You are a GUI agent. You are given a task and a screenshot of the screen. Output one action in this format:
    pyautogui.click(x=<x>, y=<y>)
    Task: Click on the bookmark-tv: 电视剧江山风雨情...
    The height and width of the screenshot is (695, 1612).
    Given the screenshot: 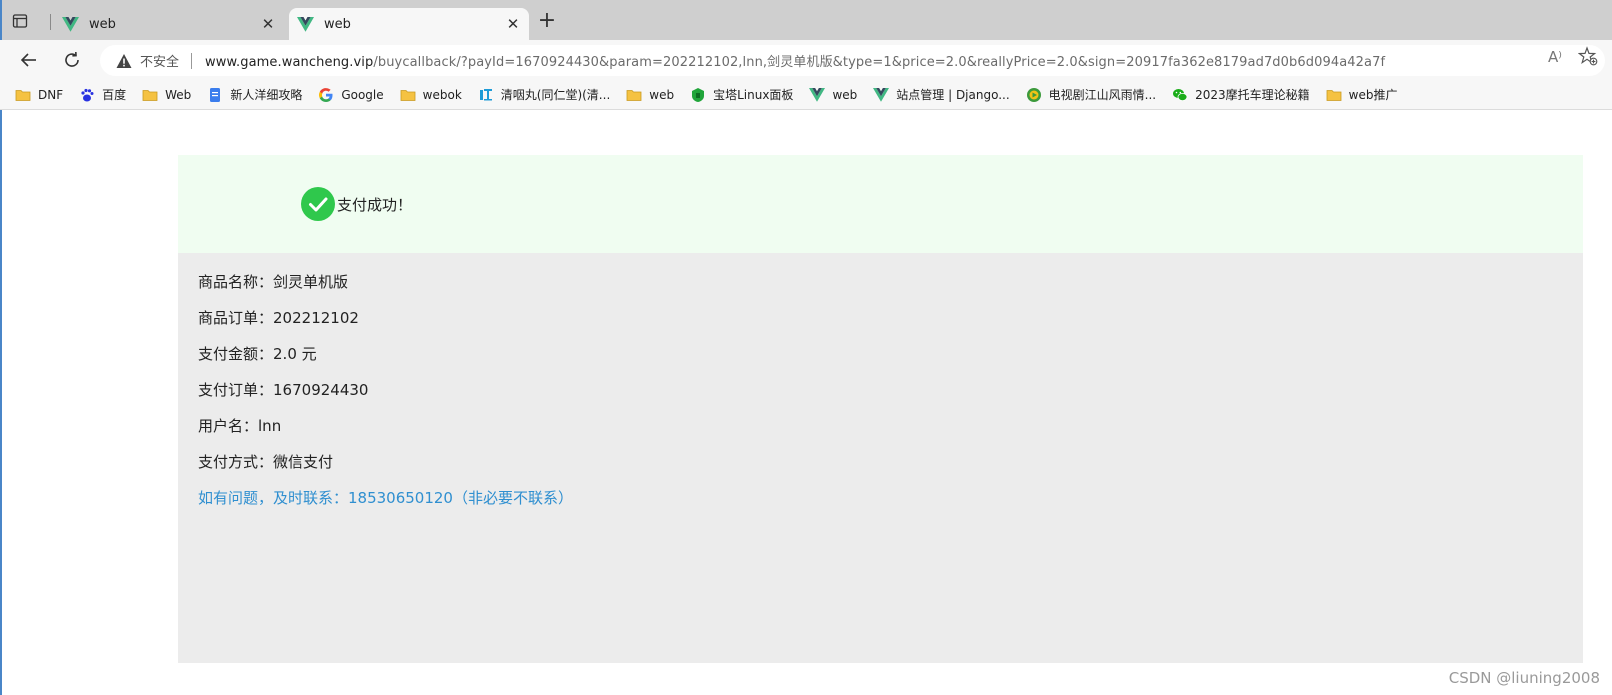 What is the action you would take?
    pyautogui.click(x=1091, y=94)
    